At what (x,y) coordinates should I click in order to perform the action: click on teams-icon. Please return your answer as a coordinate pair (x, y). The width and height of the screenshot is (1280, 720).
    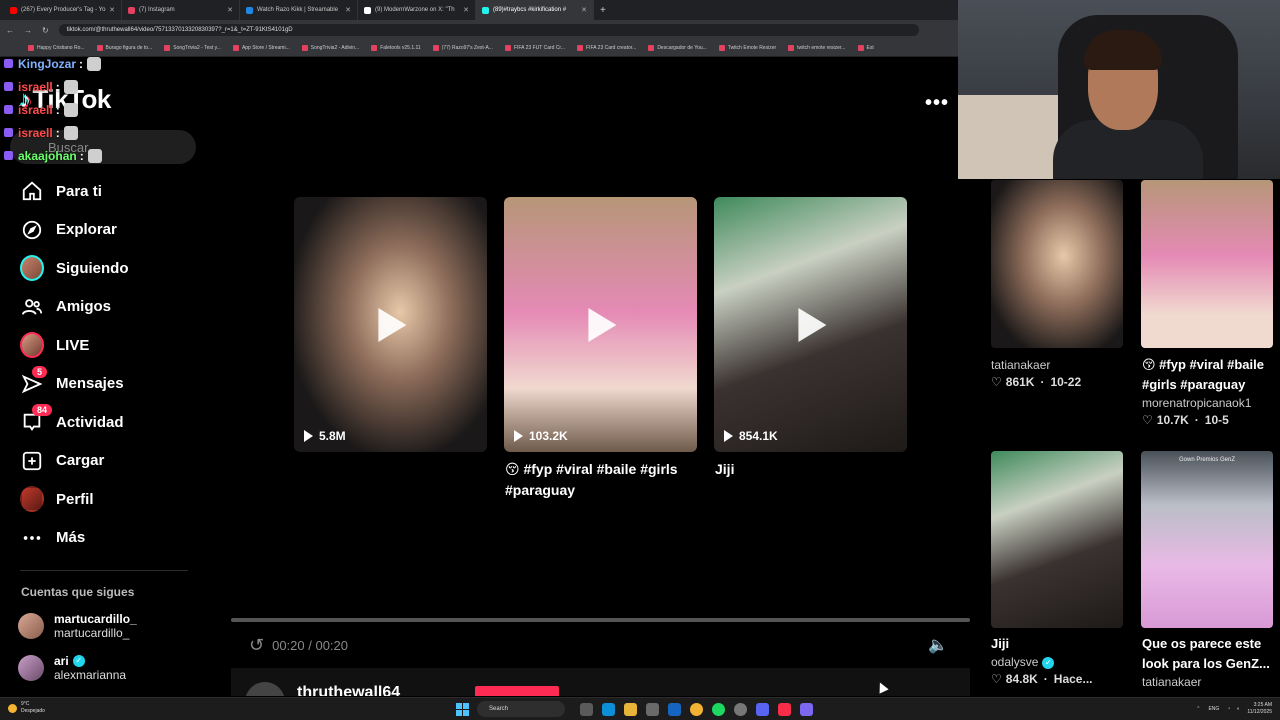
    Looking at the image, I should click on (806, 709).